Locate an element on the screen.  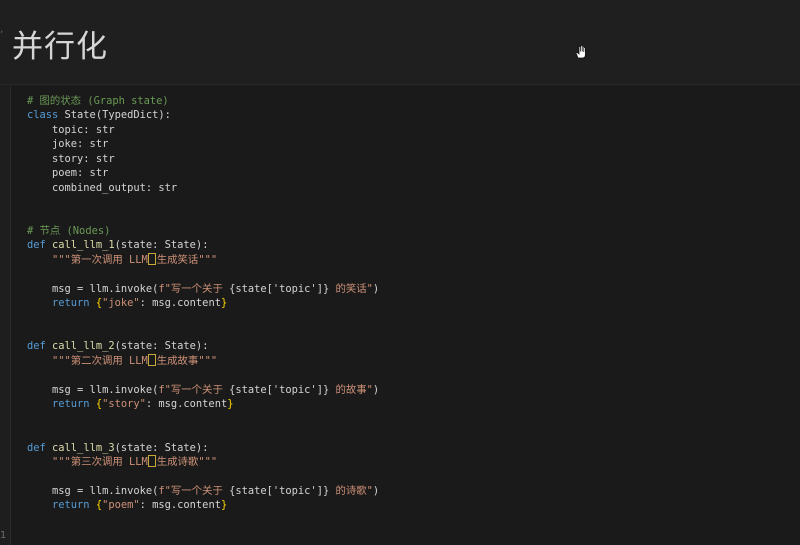
docstring-line: """第一次调用 LLM 生成笑话""" is located at coordinates (122, 259).